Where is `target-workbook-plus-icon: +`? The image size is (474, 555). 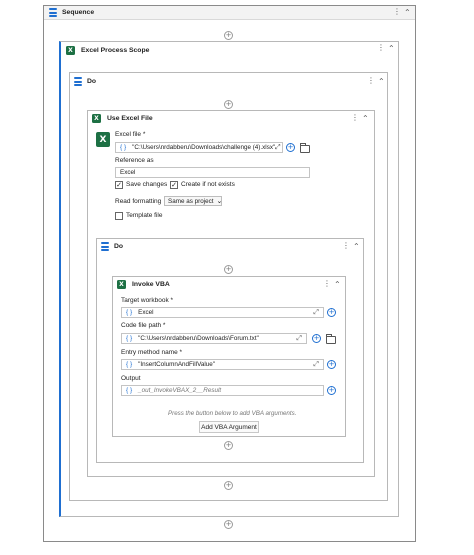 target-workbook-plus-icon: + is located at coordinates (331, 312).